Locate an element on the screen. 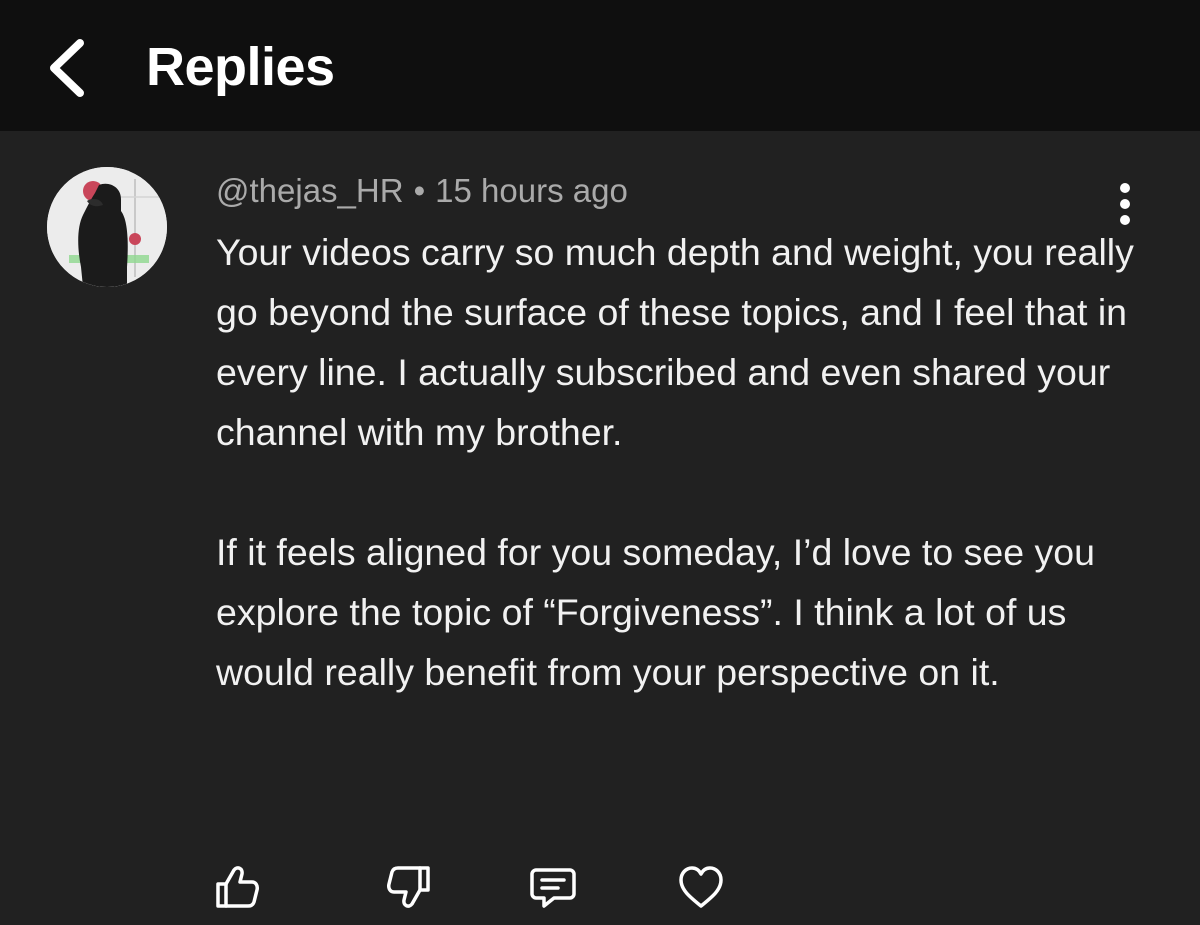  thumbs-up-icon is located at coordinates (237, 887).